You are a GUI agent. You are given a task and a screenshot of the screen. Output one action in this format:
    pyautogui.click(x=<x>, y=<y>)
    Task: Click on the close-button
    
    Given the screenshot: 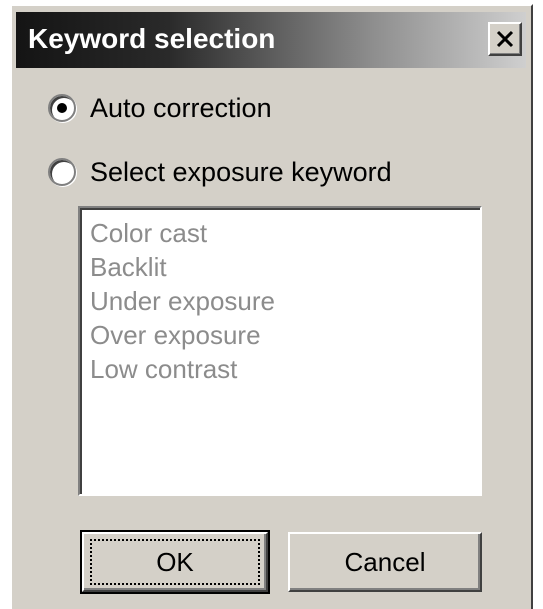 What is the action you would take?
    pyautogui.click(x=505, y=39)
    